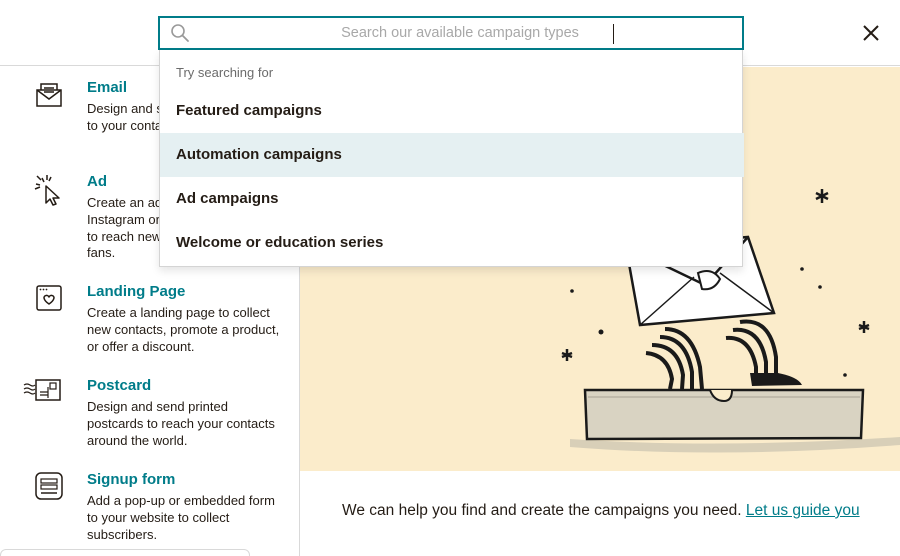 Image resolution: width=900 pixels, height=556 pixels. Describe the element at coordinates (136, 291) in the screenshot. I see `campaign-type-title: Landing Page` at that location.